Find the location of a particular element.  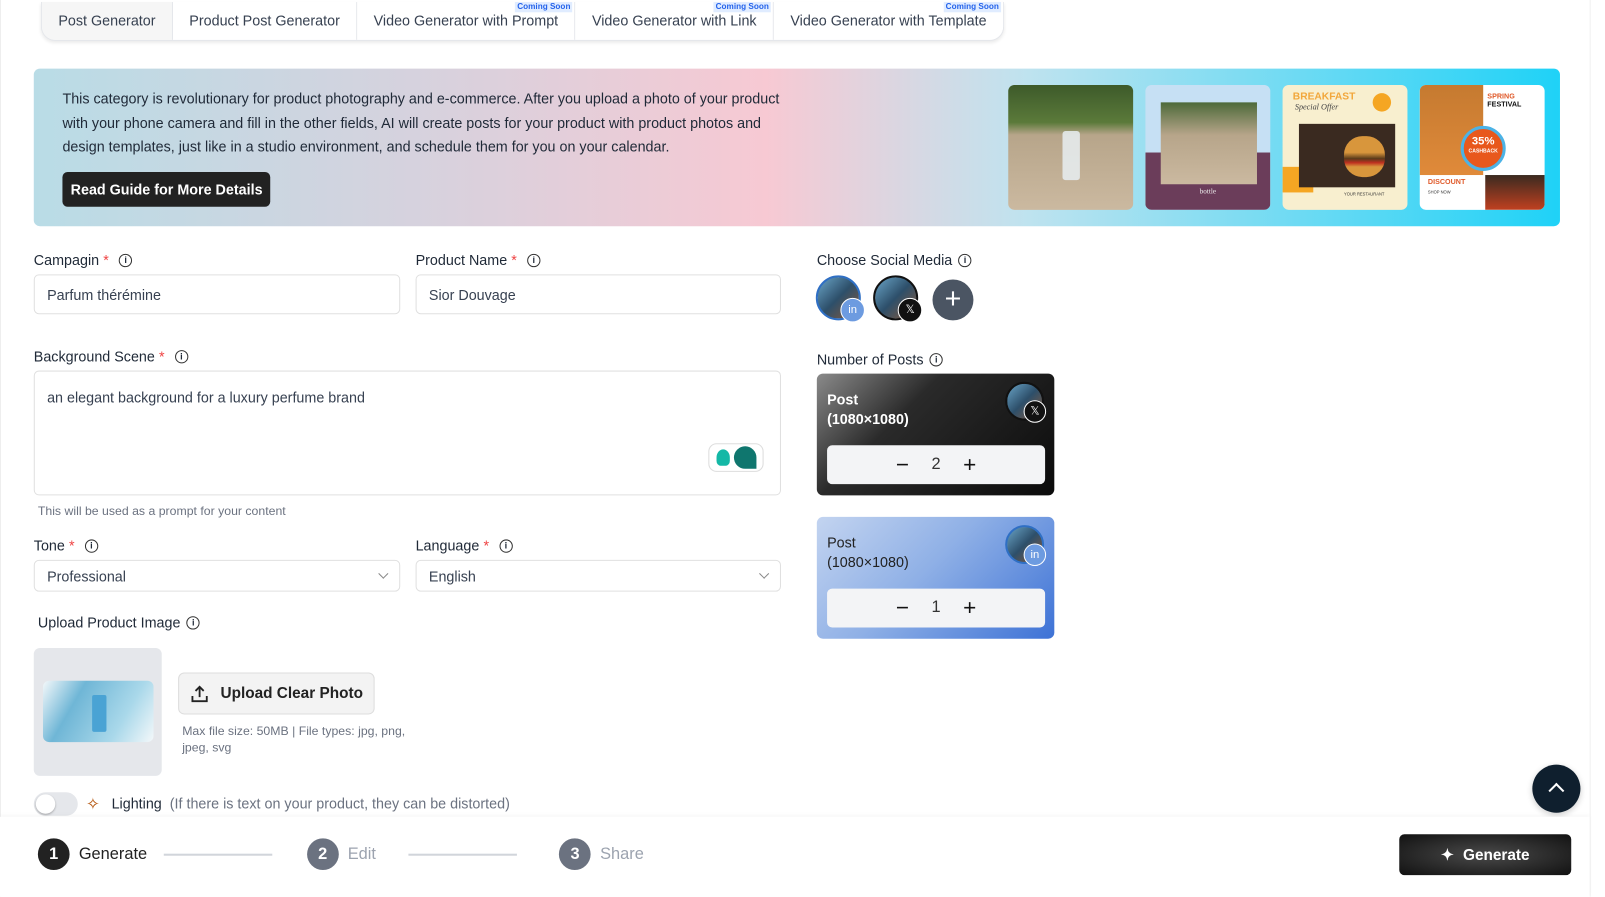

chevron-down-icon is located at coordinates (383, 573).